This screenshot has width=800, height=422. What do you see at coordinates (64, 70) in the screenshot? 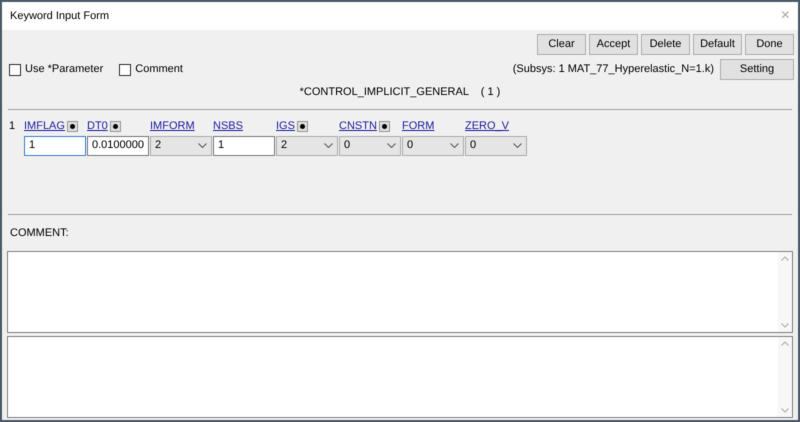
I see `checkbox-label: Use *Parameter` at bounding box center [64, 70].